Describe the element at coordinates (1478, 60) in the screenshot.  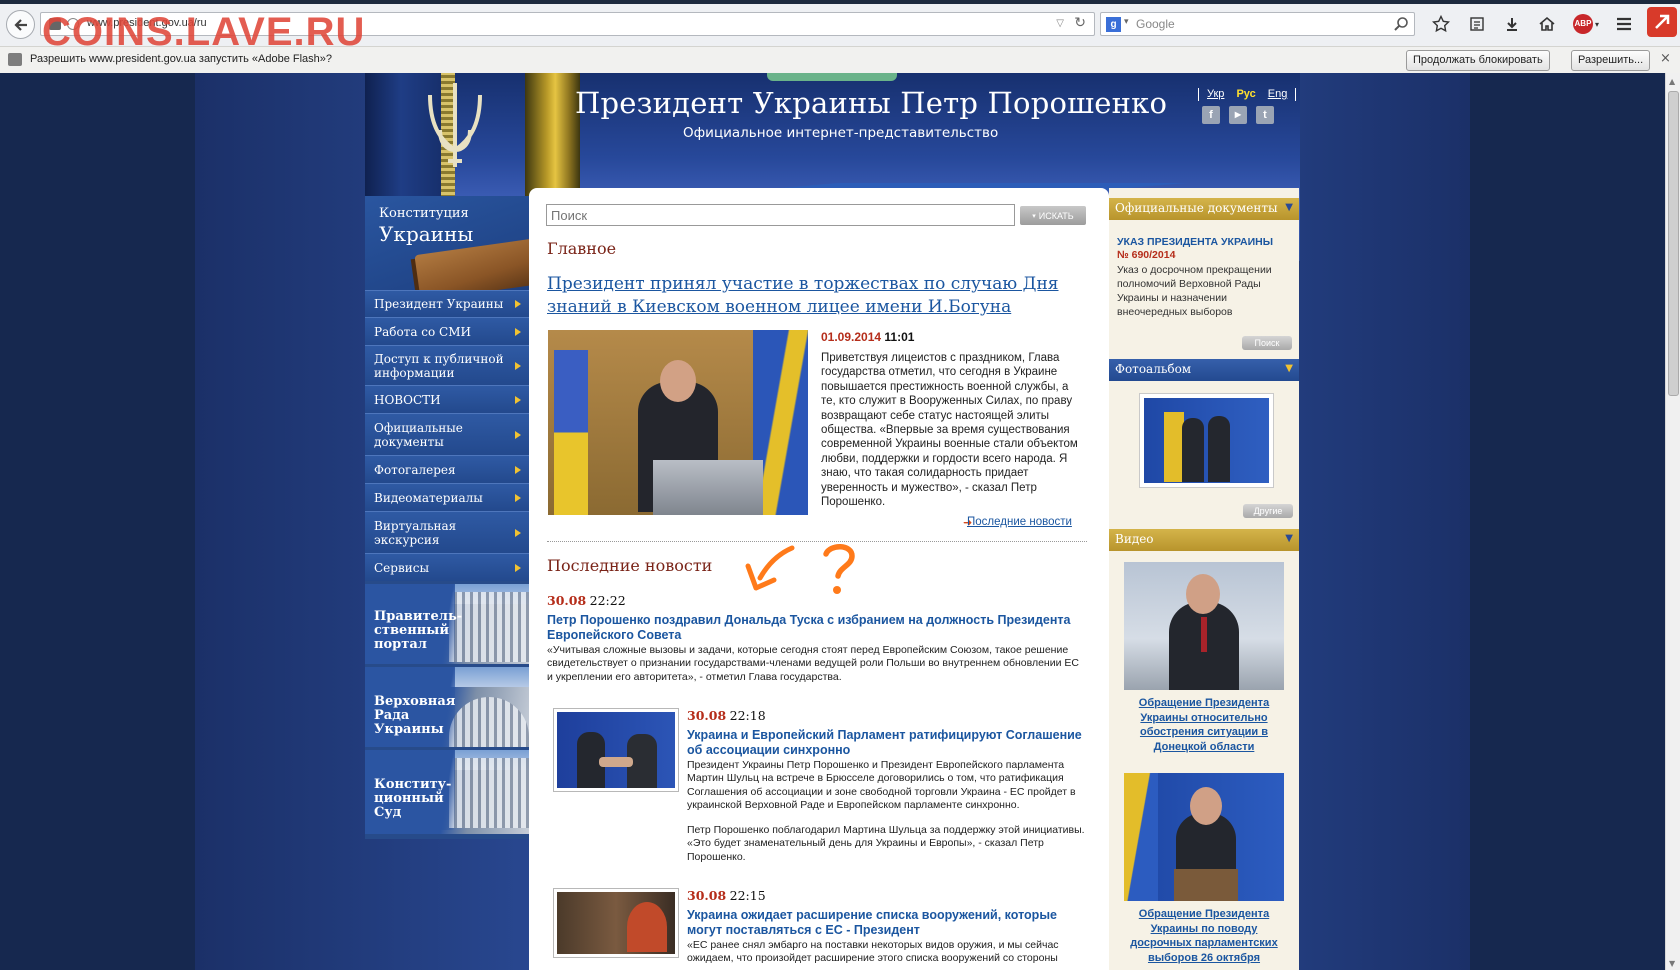
I see `continue-blocking-button: Продолжать блокировать` at that location.